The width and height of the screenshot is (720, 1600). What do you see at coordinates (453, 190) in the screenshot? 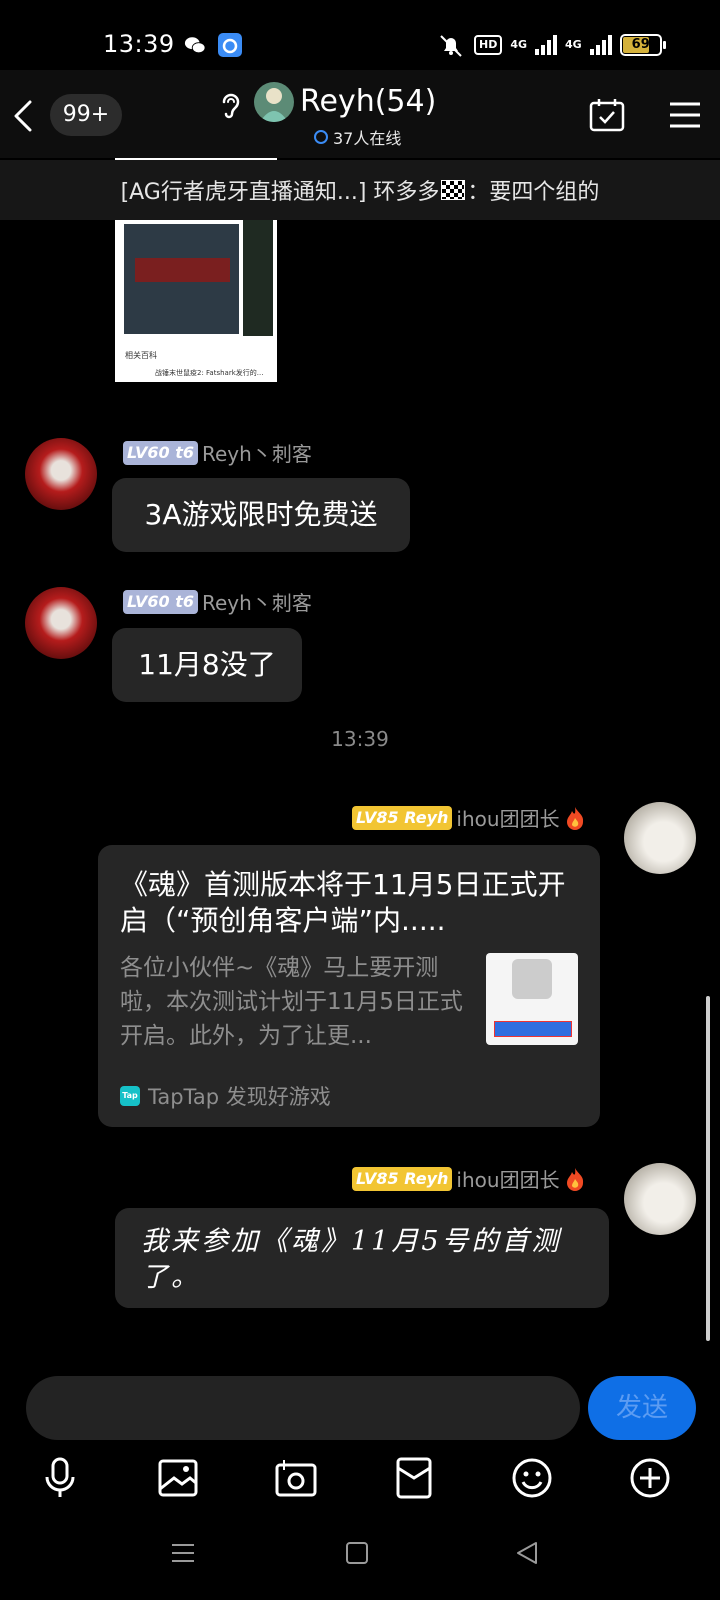
I see `checkered-flag-icon` at bounding box center [453, 190].